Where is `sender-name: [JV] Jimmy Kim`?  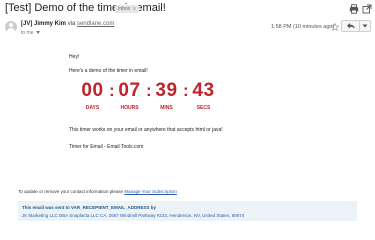 sender-name: [JV] Jimmy Kim is located at coordinates (43, 24).